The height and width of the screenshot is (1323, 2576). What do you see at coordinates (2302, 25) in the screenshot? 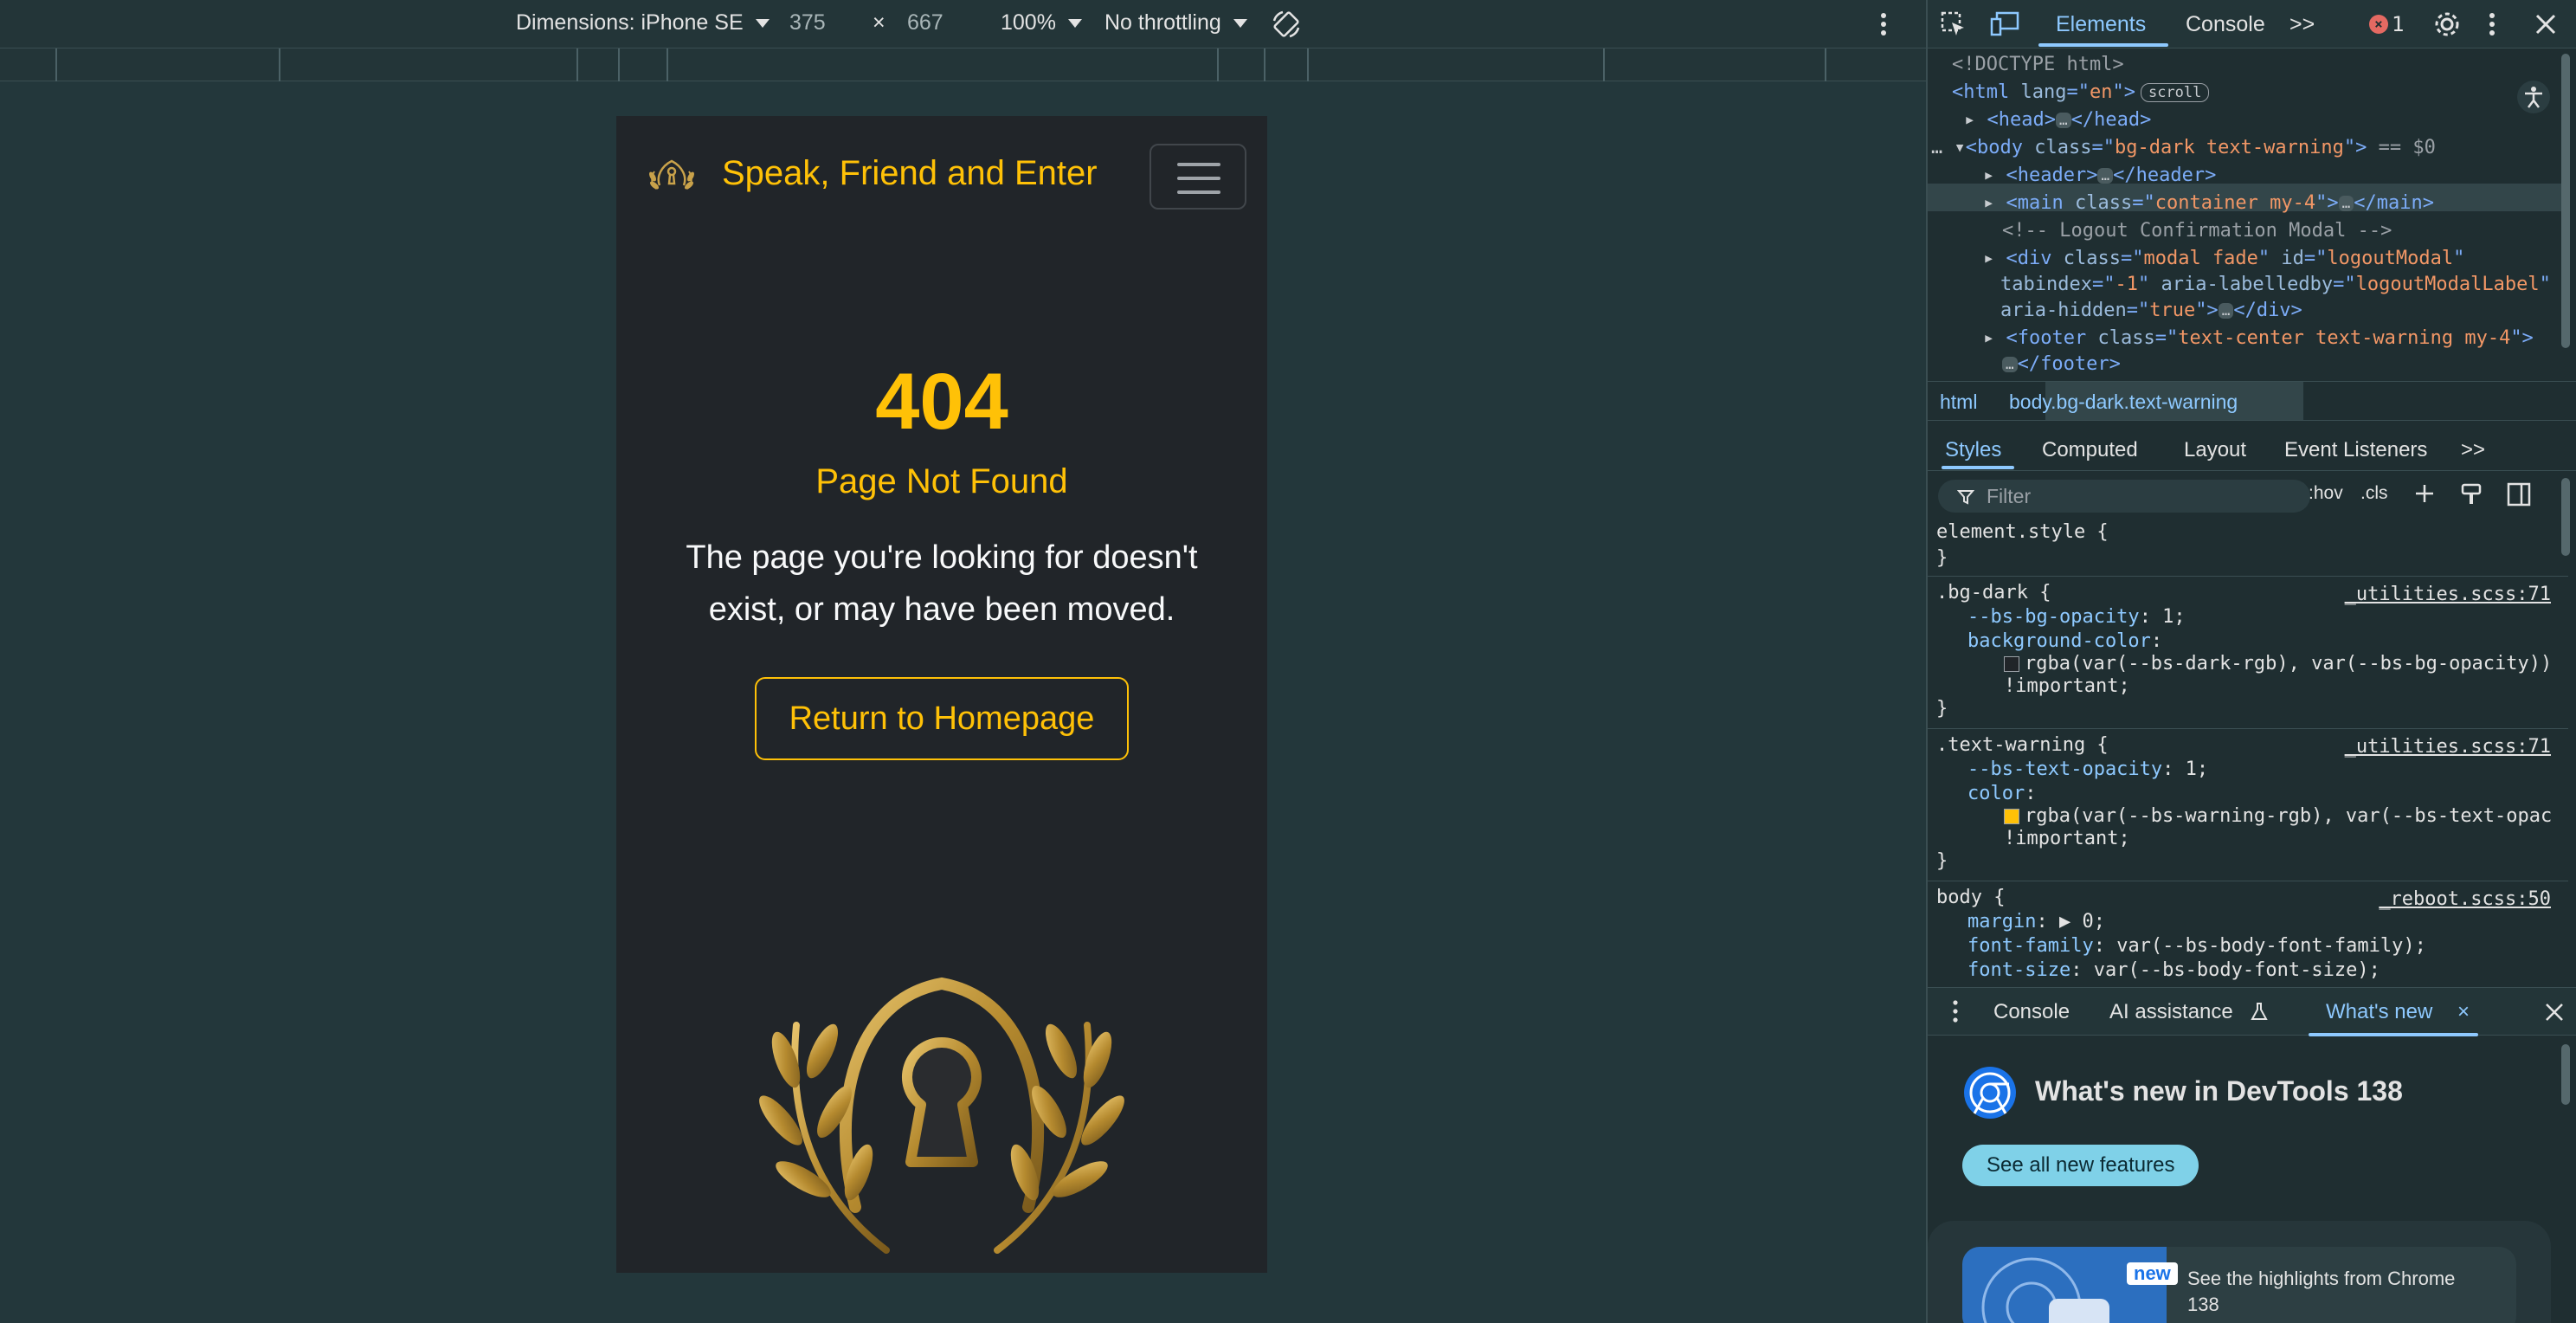
I see `more-tabs-button: >>` at bounding box center [2302, 25].